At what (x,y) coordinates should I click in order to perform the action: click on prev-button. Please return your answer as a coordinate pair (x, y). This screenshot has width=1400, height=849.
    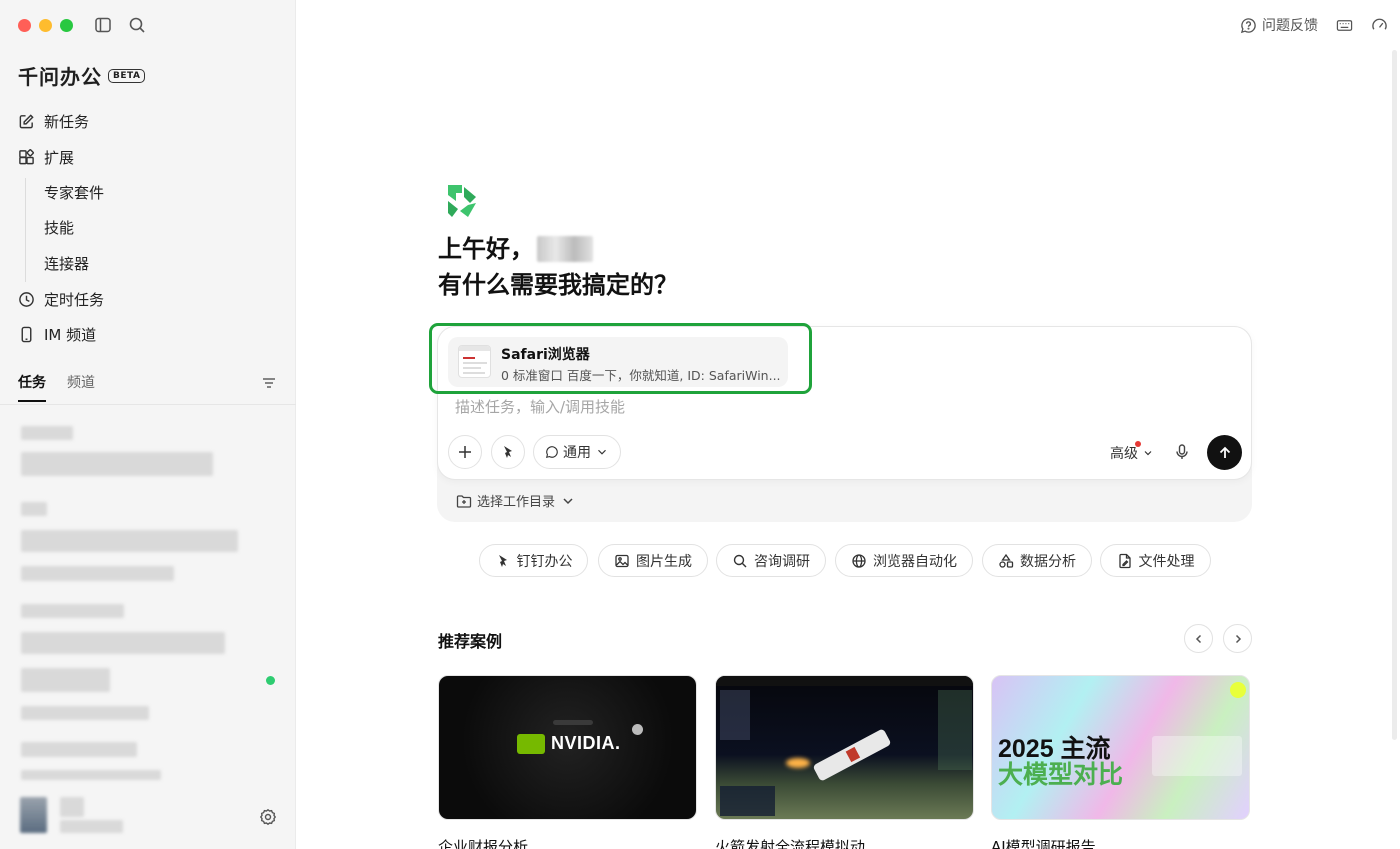
    Looking at the image, I should click on (1198, 638).